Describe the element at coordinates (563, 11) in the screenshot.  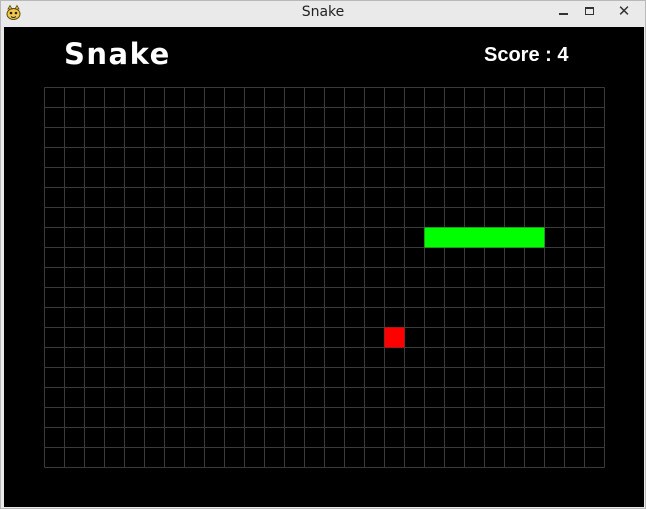
I see `minimize-button` at that location.